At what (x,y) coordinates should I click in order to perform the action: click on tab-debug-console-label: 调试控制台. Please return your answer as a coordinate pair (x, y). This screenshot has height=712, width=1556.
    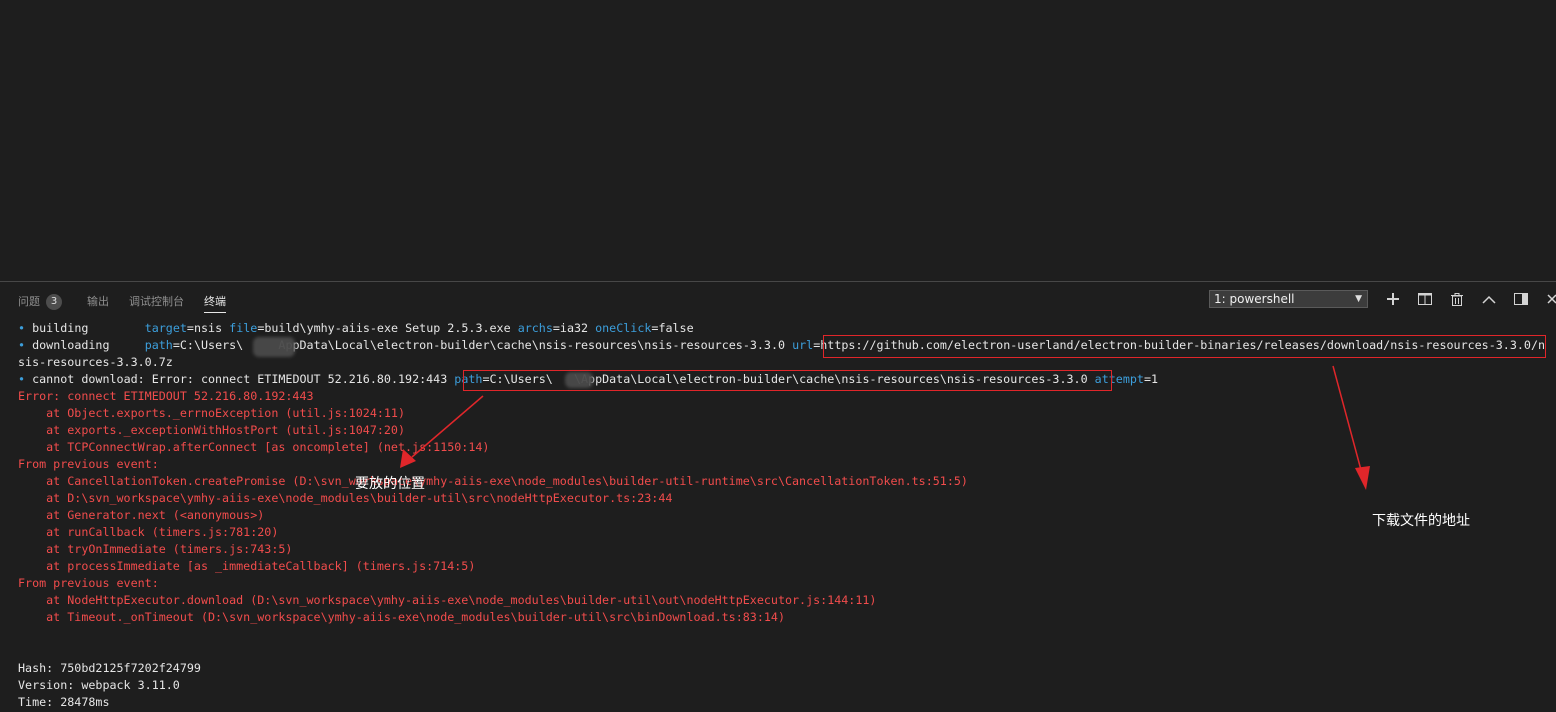
    Looking at the image, I should click on (156, 301).